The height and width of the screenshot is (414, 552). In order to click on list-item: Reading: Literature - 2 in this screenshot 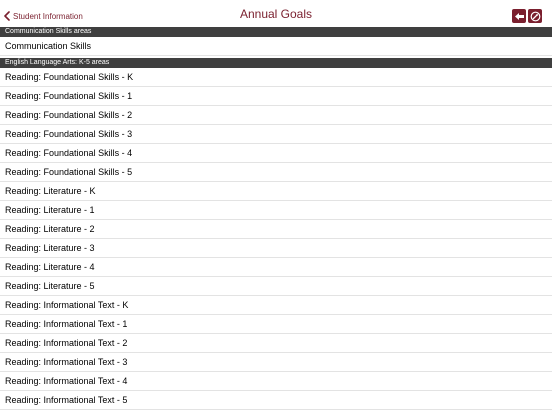, I will do `click(276, 229)`.